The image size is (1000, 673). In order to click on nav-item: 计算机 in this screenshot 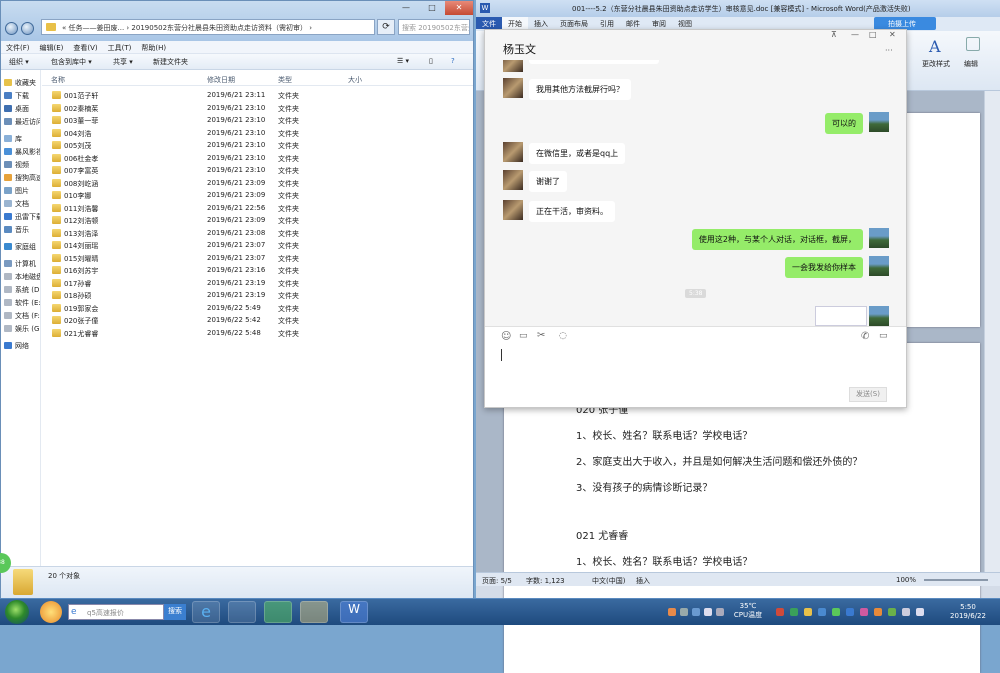, I will do `click(22, 264)`.